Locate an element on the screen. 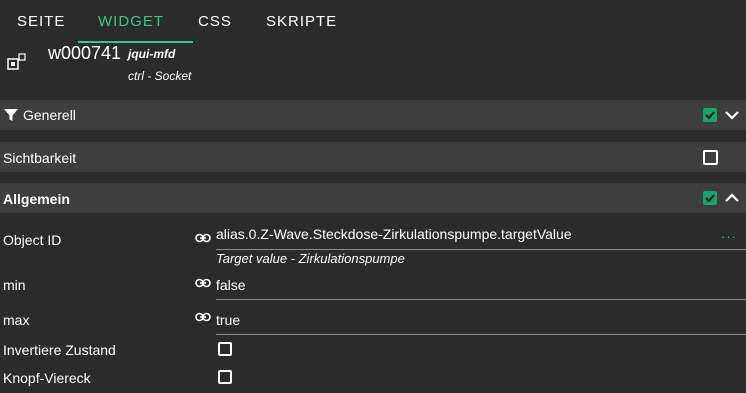 This screenshot has height=393, width=746. tab-seite: SEITE is located at coordinates (41, 22).